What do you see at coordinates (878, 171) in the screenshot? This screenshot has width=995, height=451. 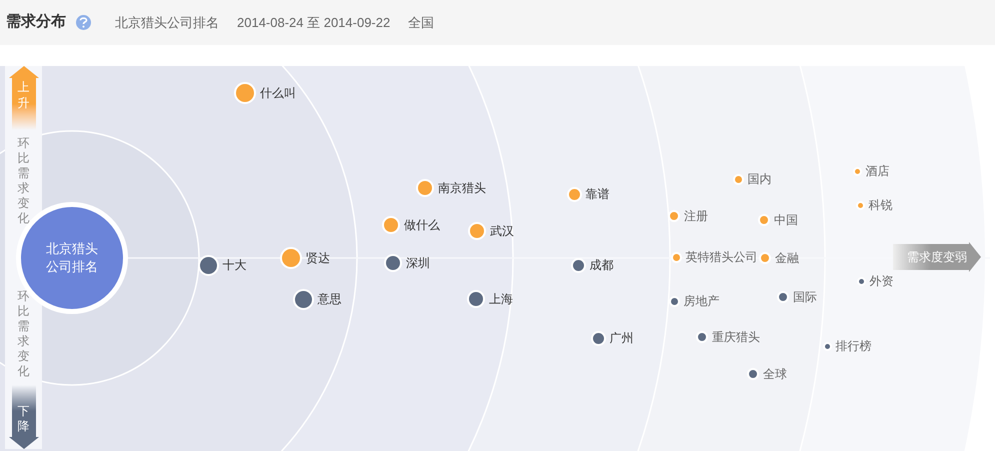 I see `term-label: 酒店` at bounding box center [878, 171].